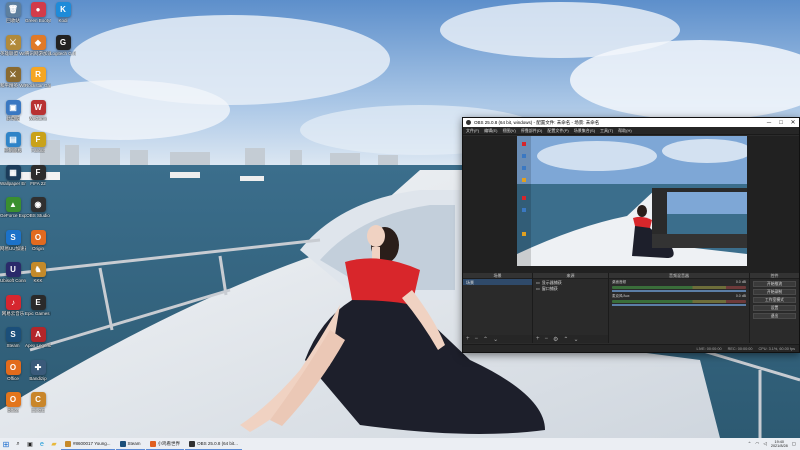 The height and width of the screenshot is (450, 800). I want to click on desktop-icon-label: Kodi, so click(63, 20).